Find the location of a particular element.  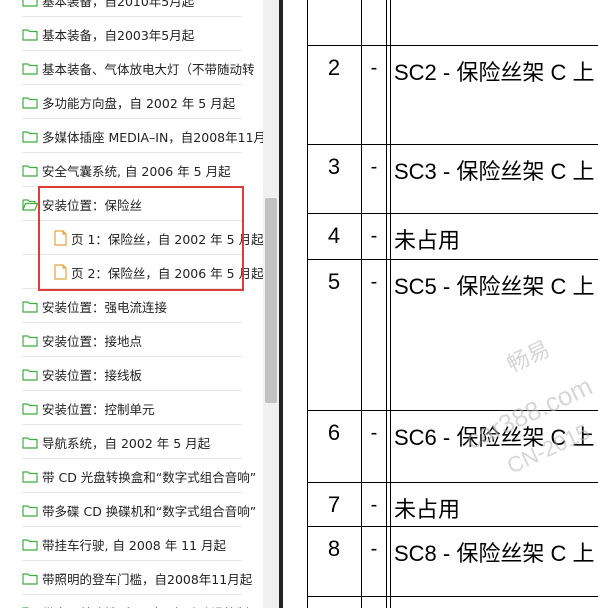

tree-scrollbar-thumb is located at coordinates (271, 300).